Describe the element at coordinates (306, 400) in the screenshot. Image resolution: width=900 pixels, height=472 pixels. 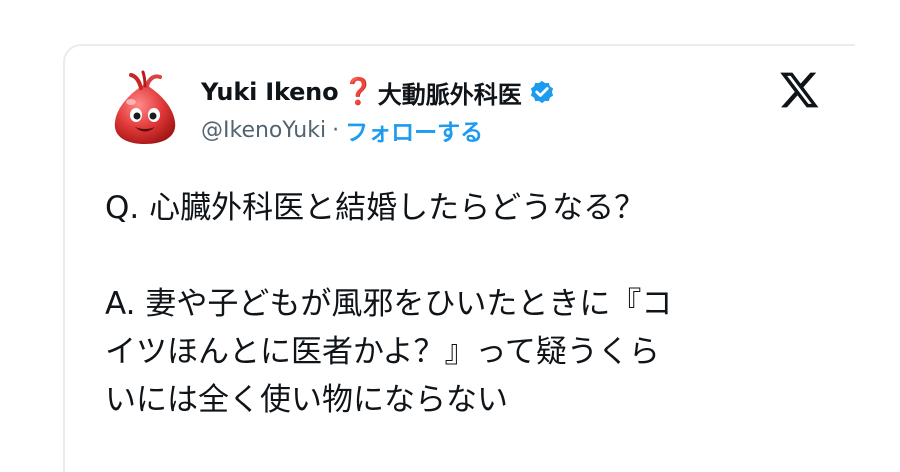
I see `tweet-line-answer-3: いには全く使い物にならない` at that location.